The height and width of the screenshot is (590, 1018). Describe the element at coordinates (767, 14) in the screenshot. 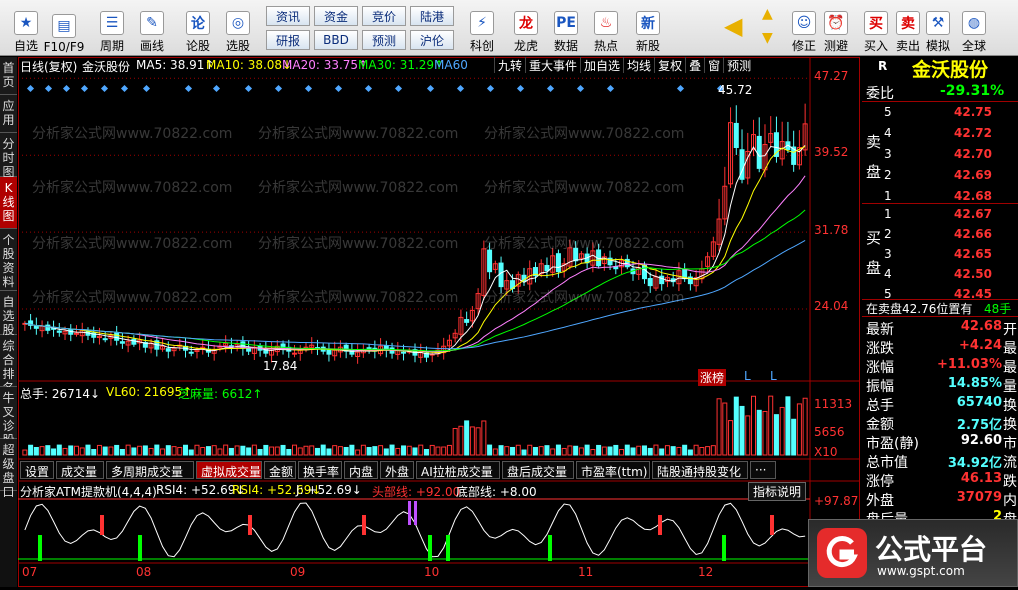

I see `up-arrow-icon: ▲` at that location.